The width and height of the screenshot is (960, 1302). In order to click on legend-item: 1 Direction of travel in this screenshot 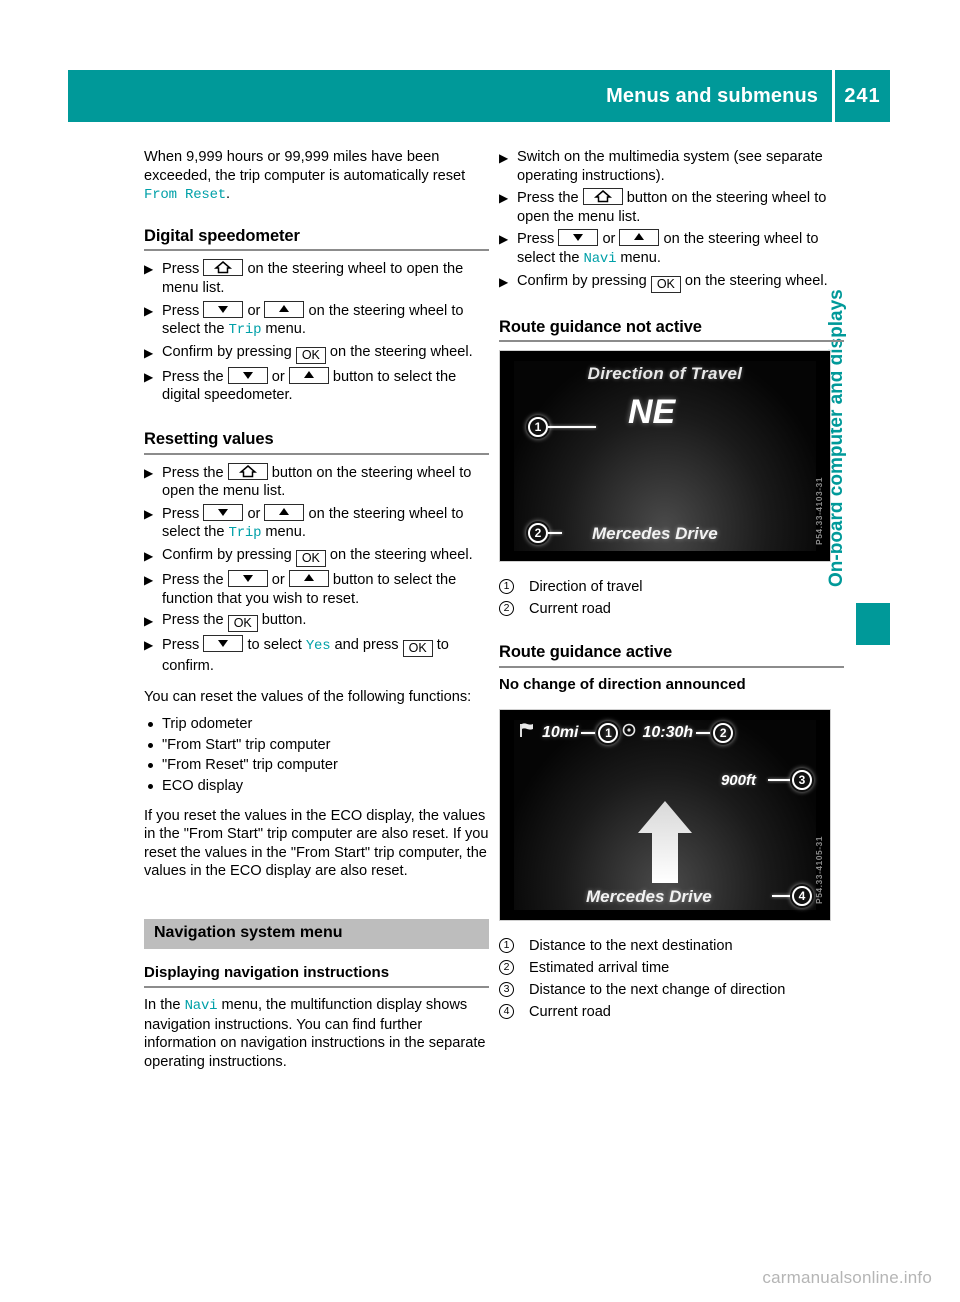, I will do `click(671, 587)`.